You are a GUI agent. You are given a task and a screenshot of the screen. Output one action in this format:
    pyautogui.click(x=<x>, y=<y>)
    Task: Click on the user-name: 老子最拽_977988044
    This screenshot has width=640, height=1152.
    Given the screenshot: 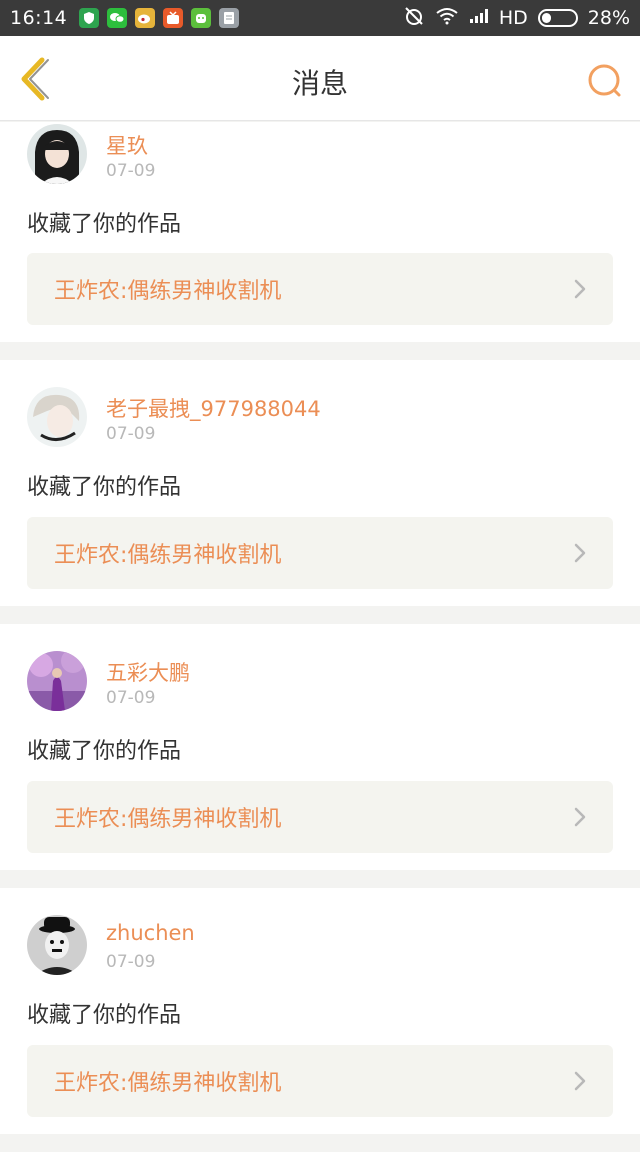 What is the action you would take?
    pyautogui.click(x=213, y=408)
    